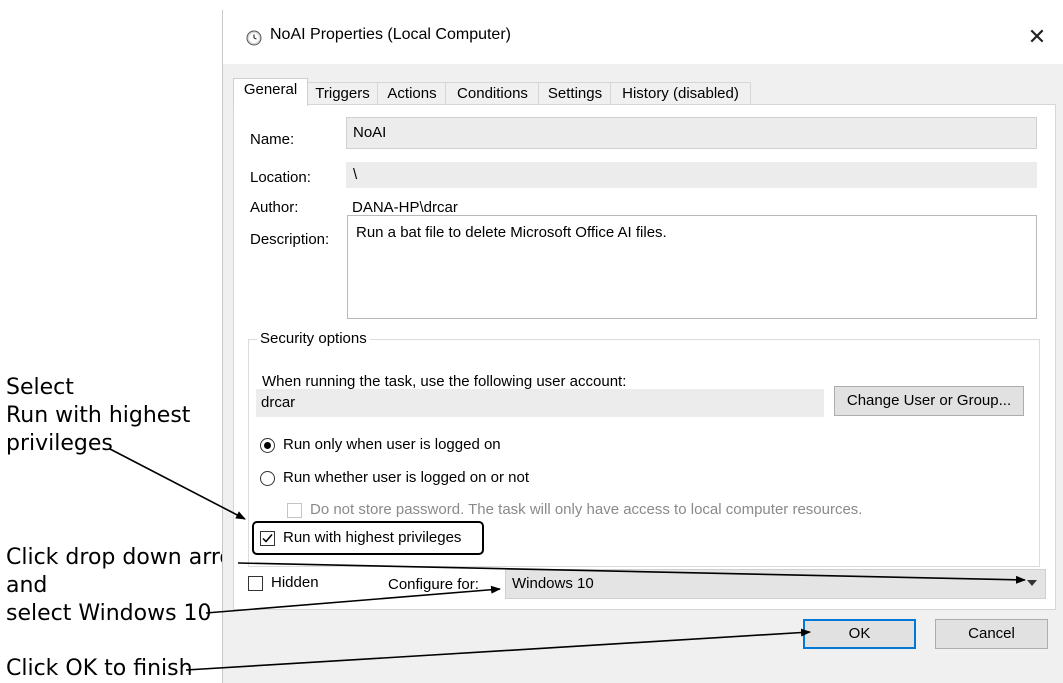 This screenshot has height=683, width=1063. Describe the element at coordinates (372, 537) in the screenshot. I see `run-highest-privileges-label: Run with highest privileges` at that location.